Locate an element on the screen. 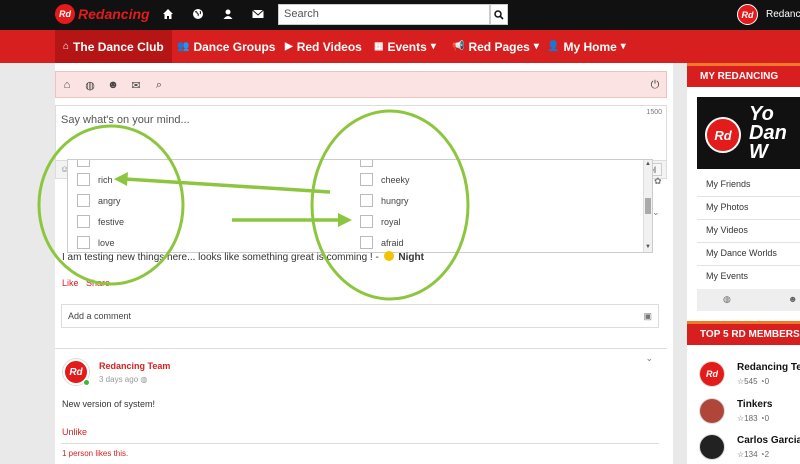 Image resolution: width=800 pixels, height=464 pixels. member-name: Redancing Te is located at coordinates (768, 367).